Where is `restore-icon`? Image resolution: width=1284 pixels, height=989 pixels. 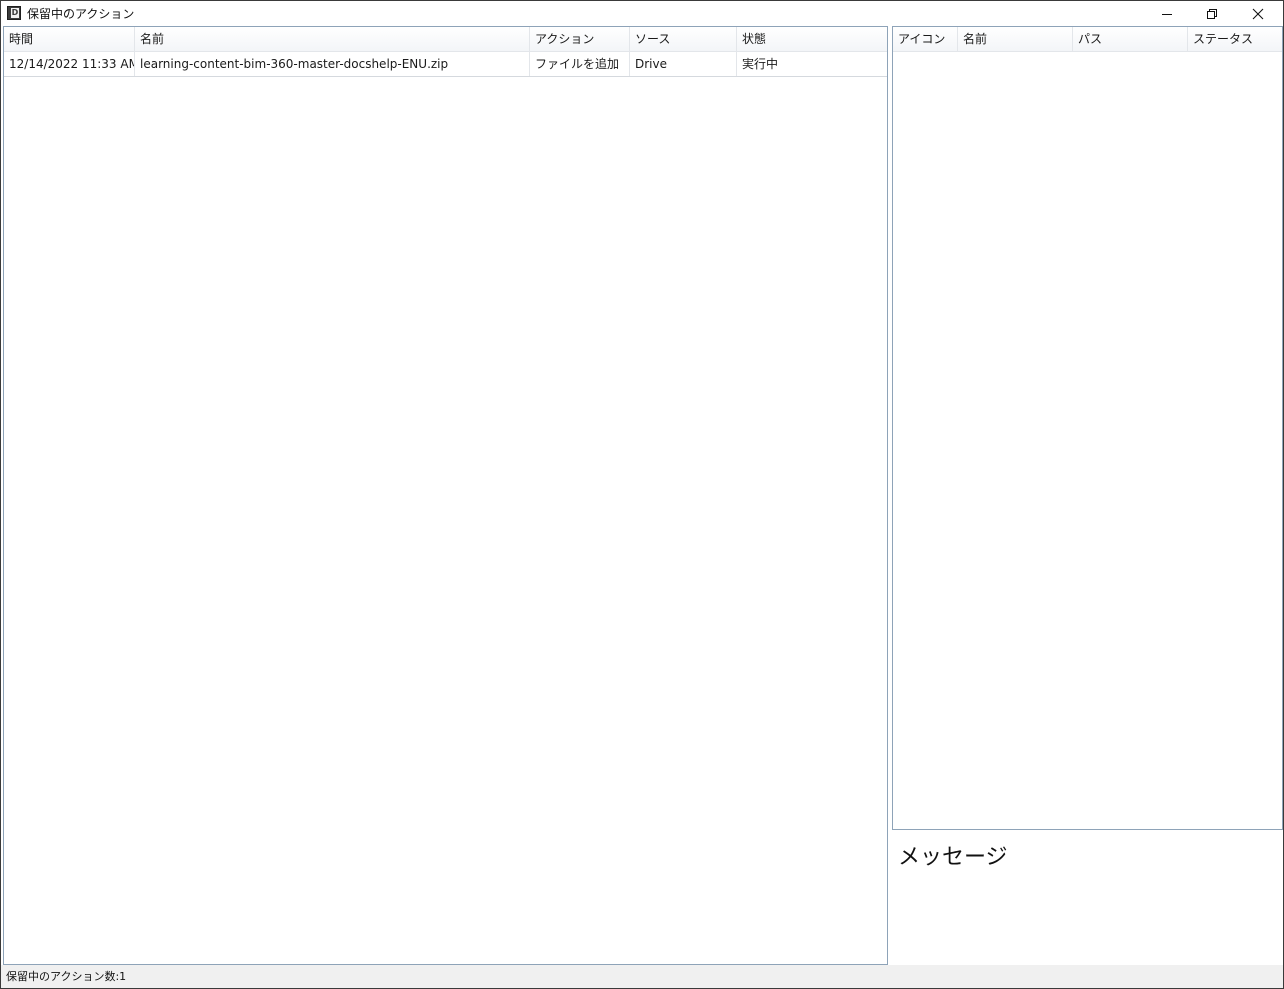
restore-icon is located at coordinates (1211, 13).